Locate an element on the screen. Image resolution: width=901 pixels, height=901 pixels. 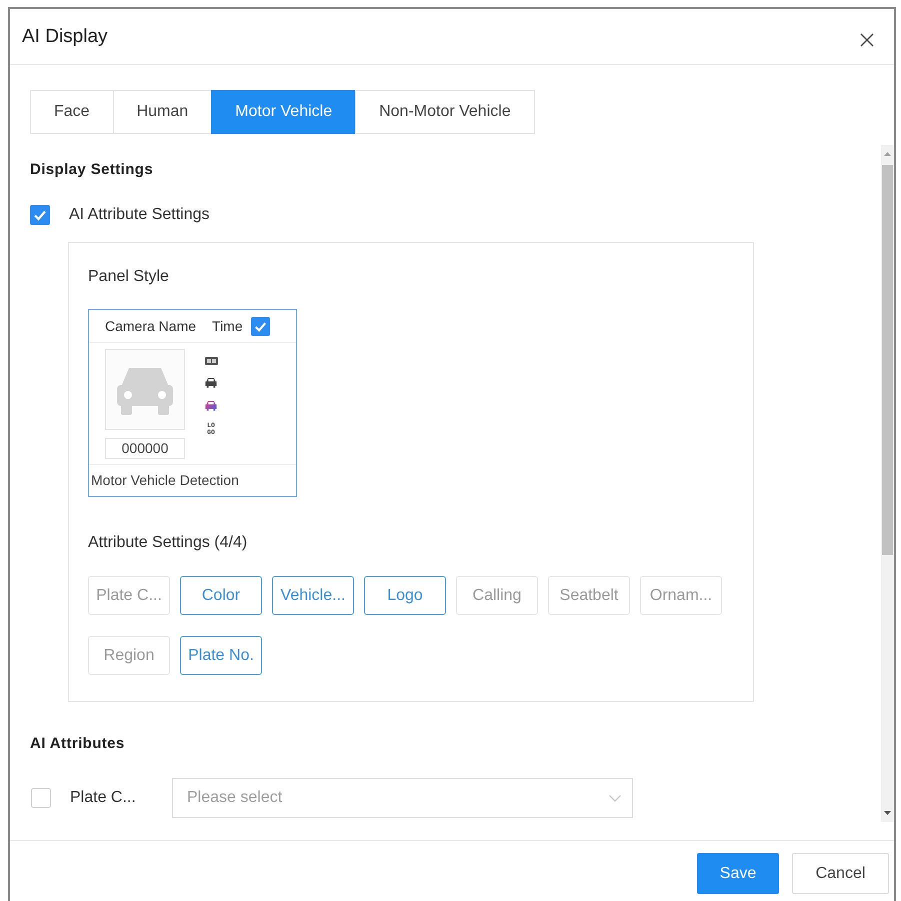
tab: Motor Vehicle is located at coordinates (283, 112).